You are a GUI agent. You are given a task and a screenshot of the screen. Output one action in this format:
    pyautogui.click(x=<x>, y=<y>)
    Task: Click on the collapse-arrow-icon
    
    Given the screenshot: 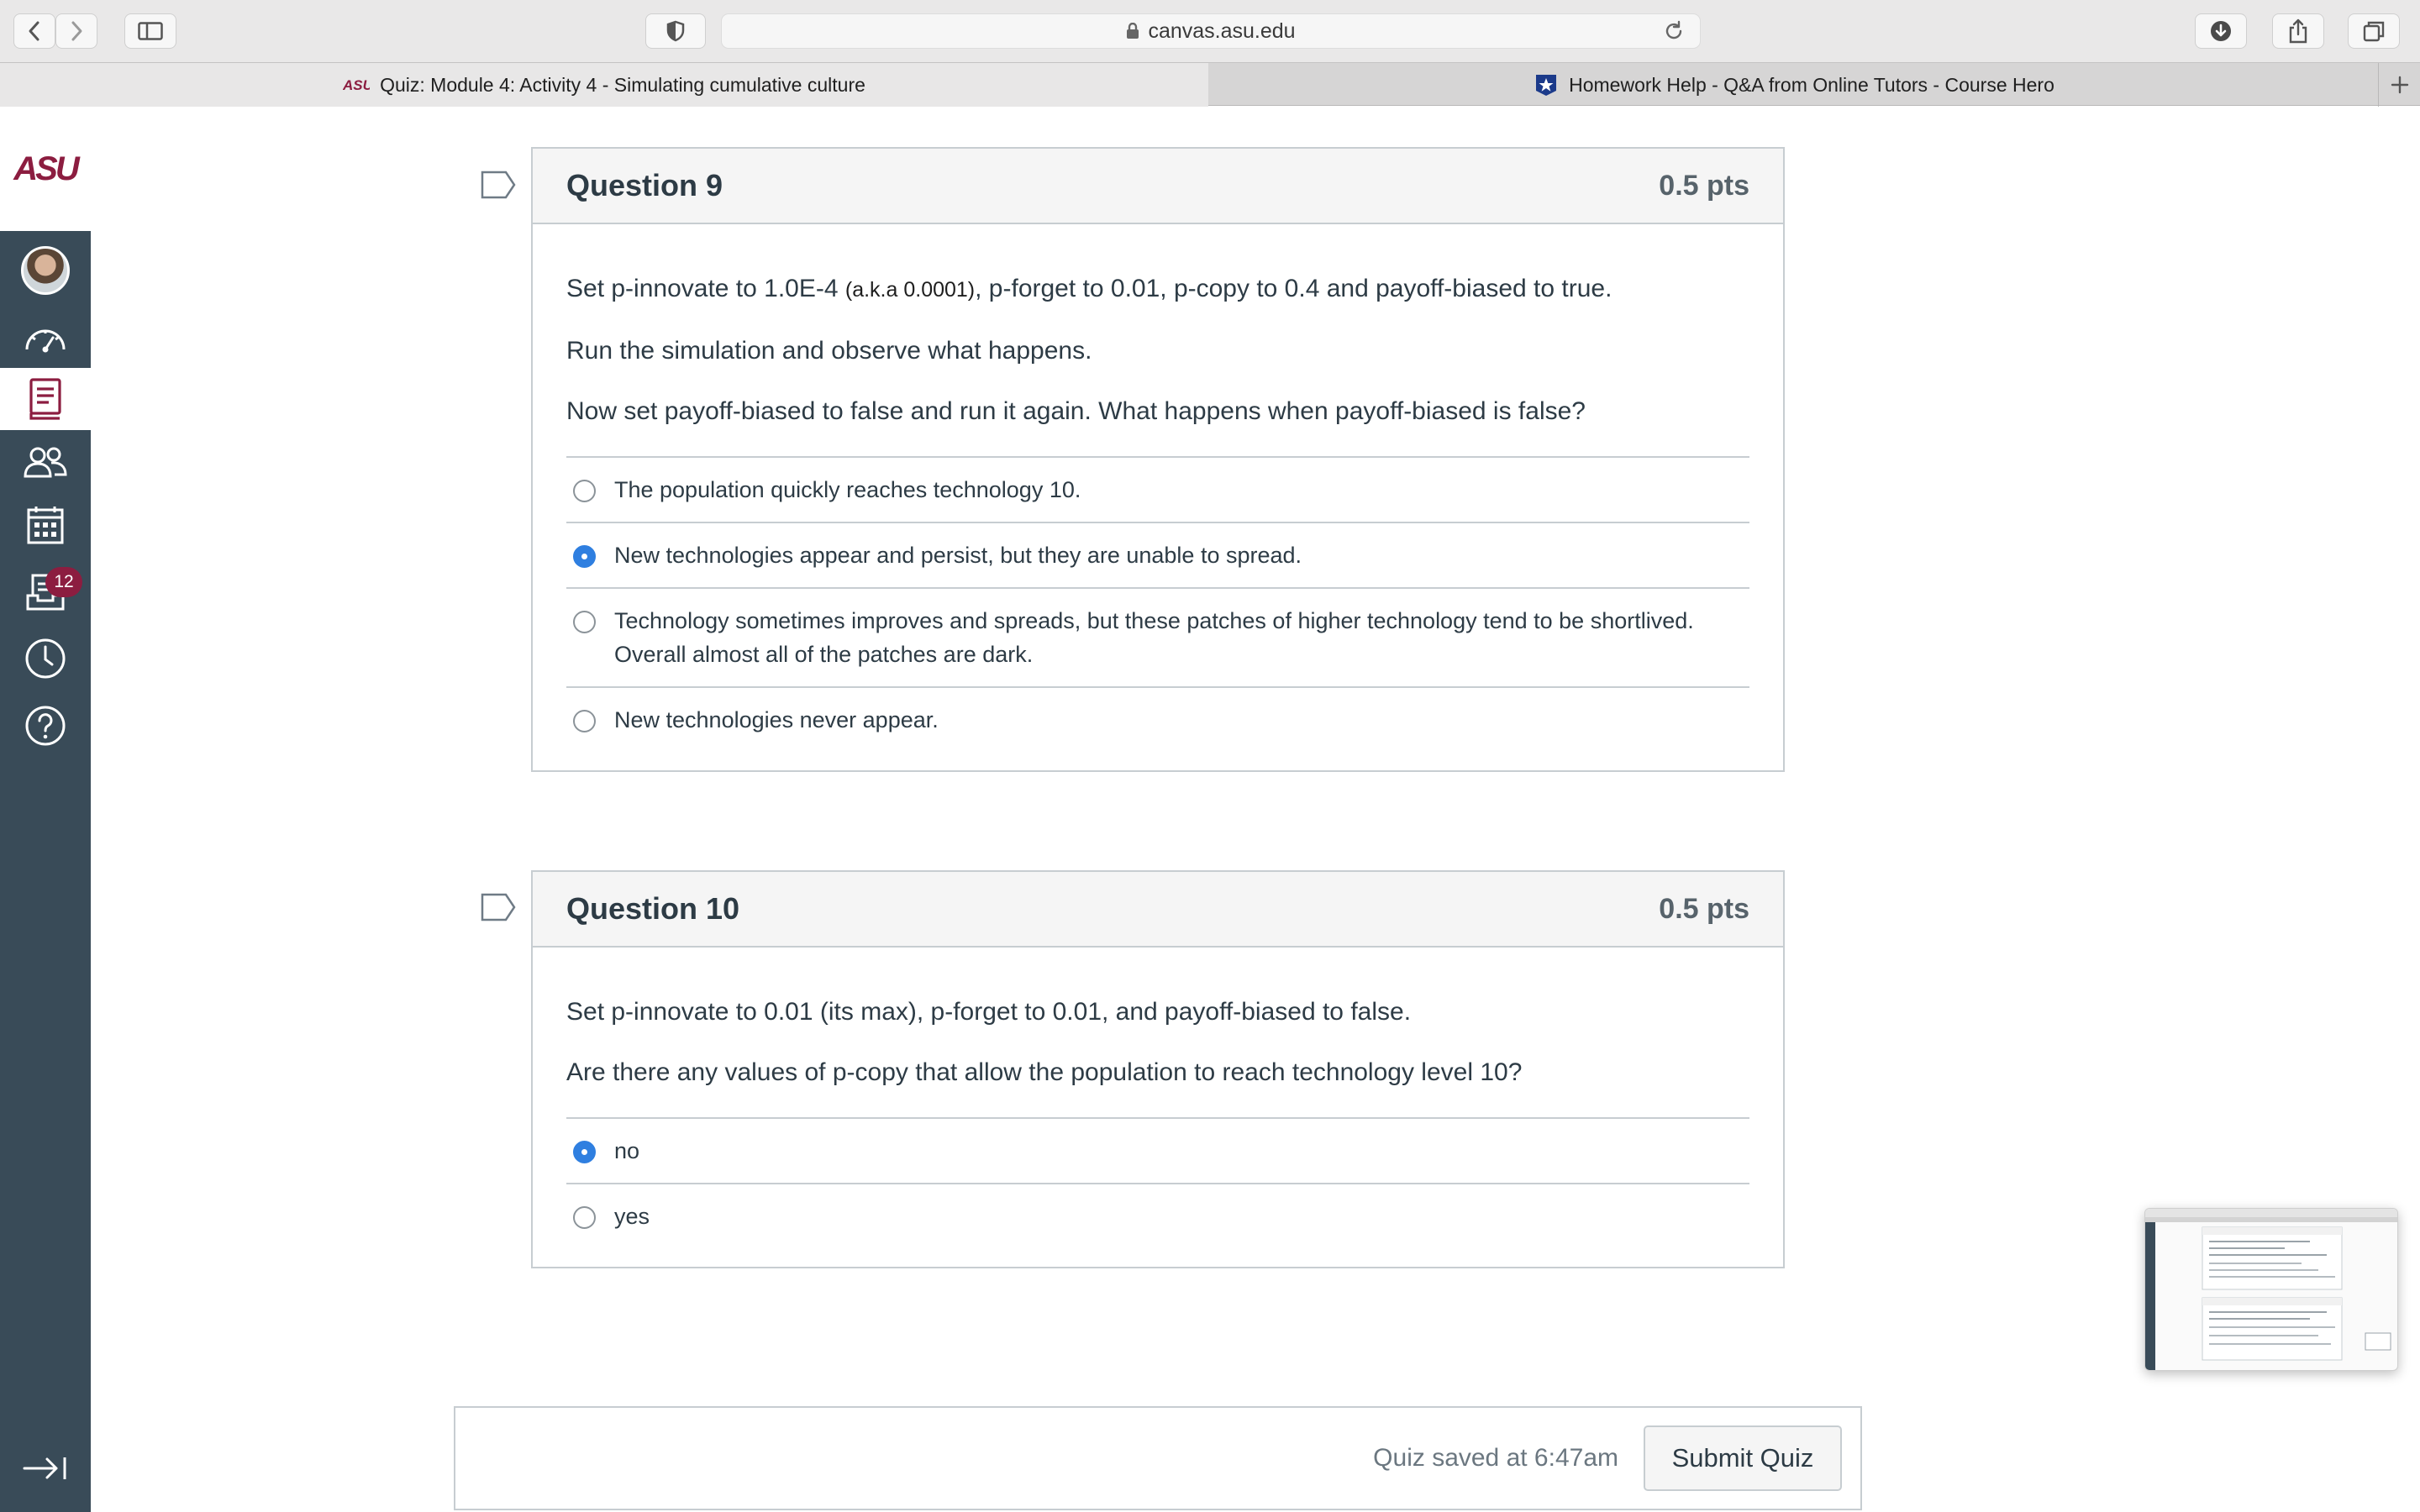 What is the action you would take?
    pyautogui.click(x=44, y=1468)
    